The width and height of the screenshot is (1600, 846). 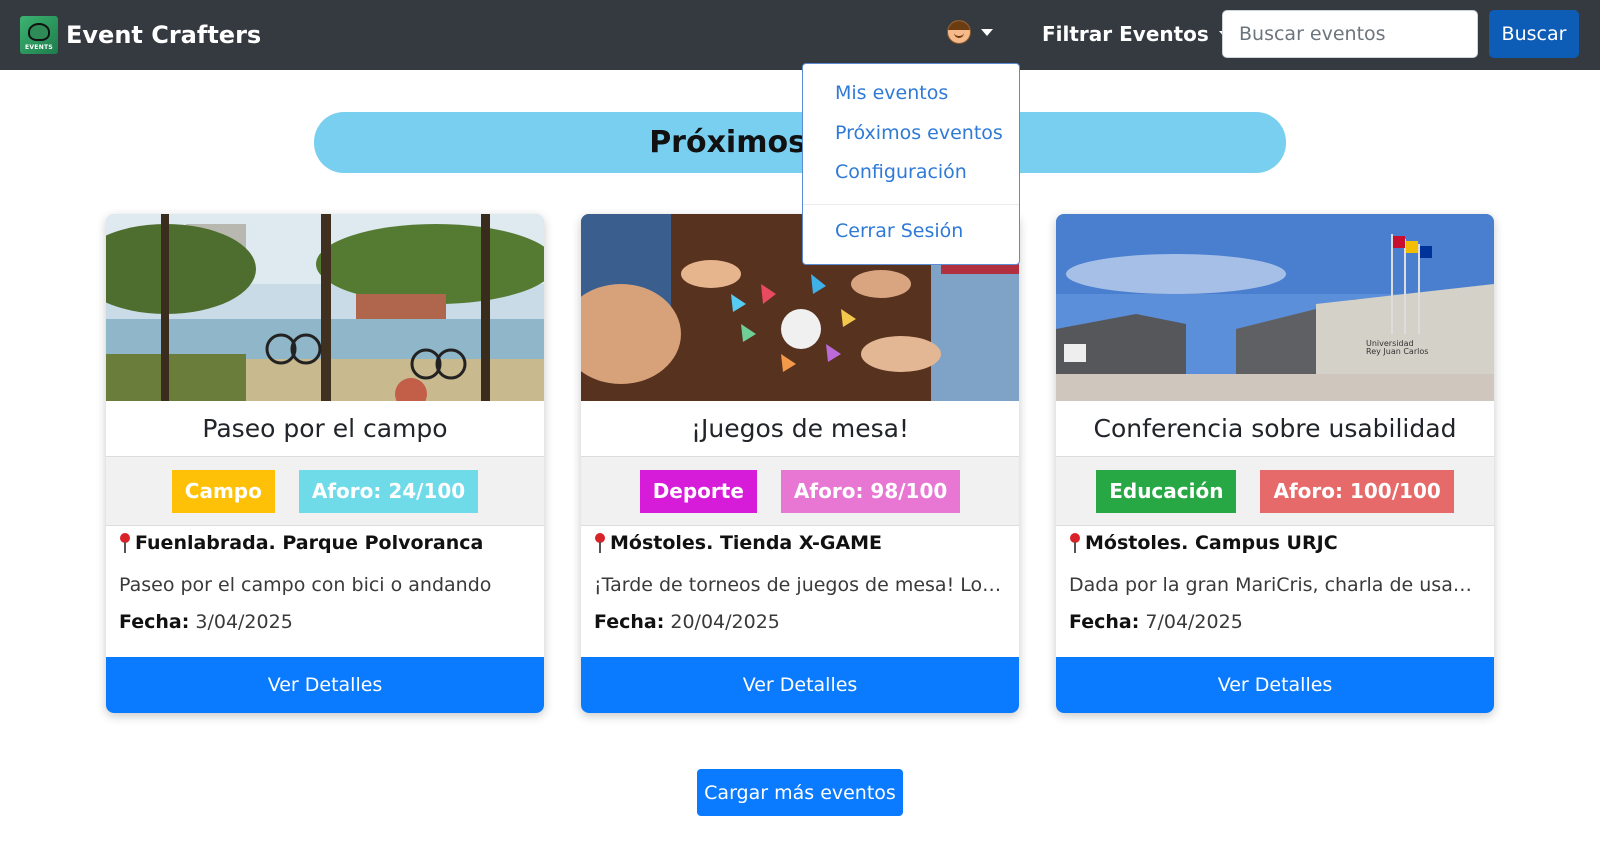 I want to click on brand: EVENTS Event Crafters, so click(x=140, y=35).